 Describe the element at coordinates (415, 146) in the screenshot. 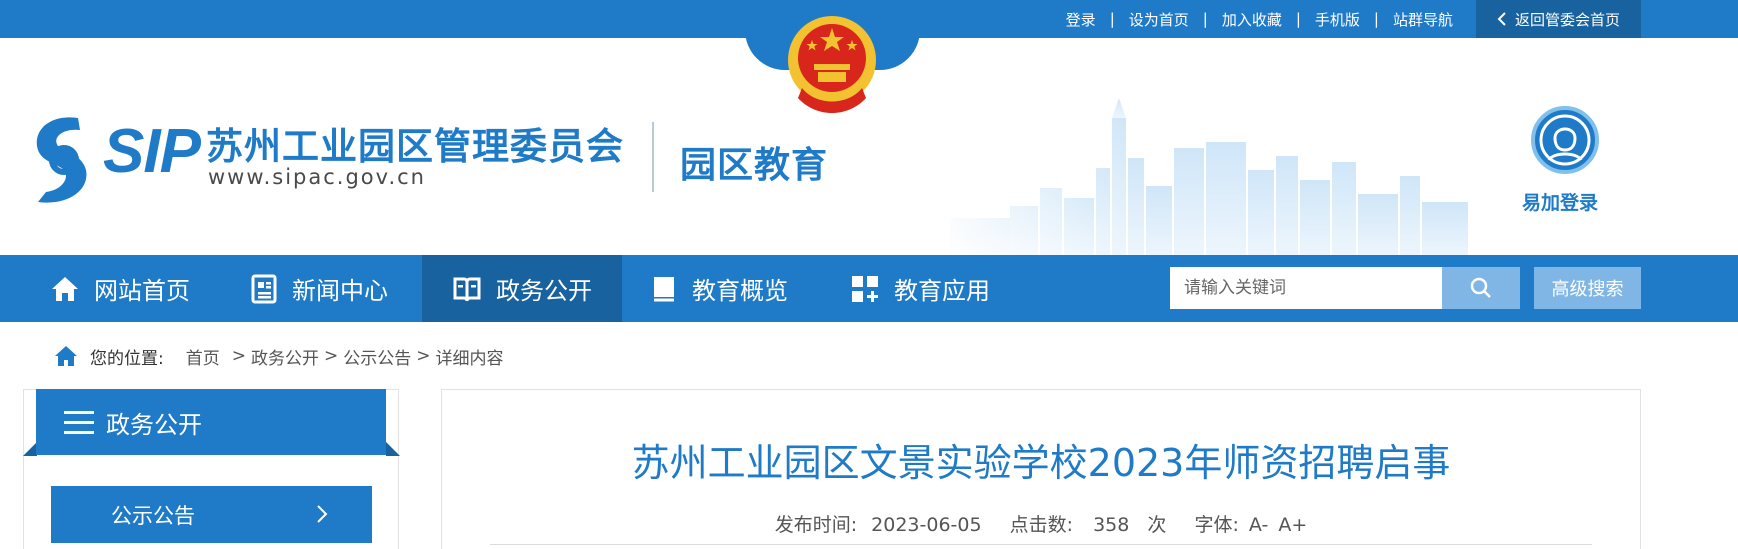

I see `organization-name: 苏州工业园区管理委员会` at that location.